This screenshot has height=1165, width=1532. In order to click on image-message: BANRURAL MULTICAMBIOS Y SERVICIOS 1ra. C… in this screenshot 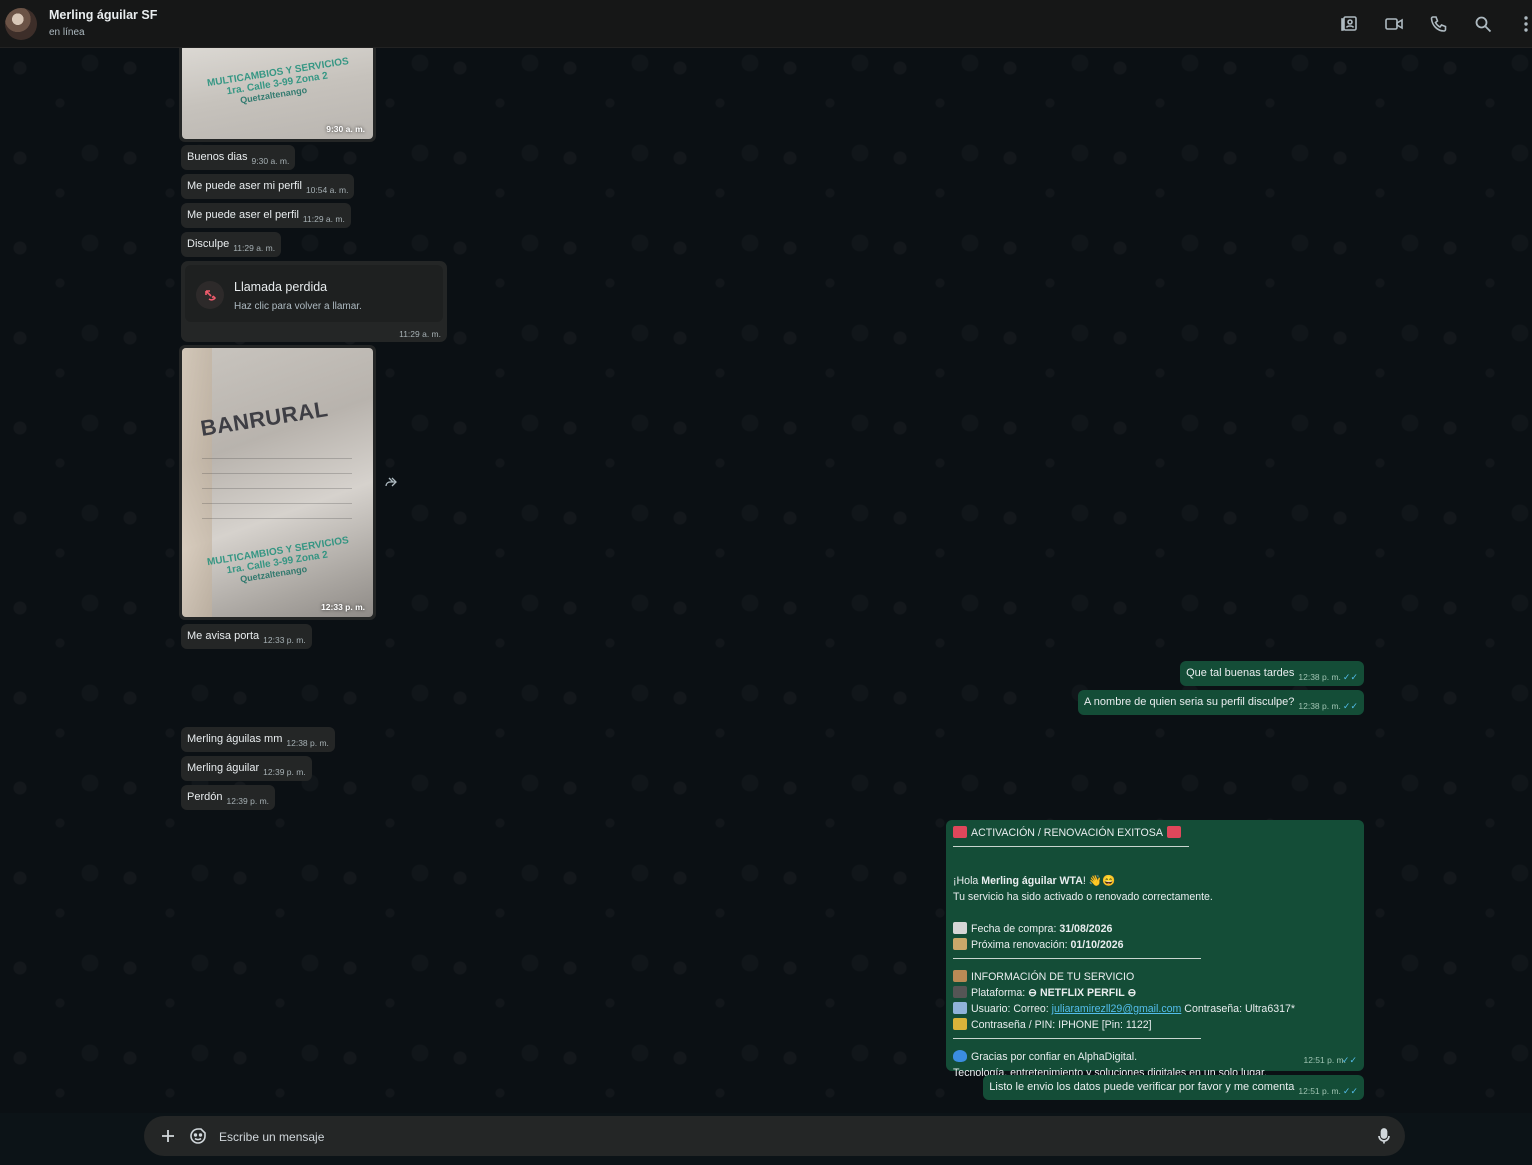, I will do `click(277, 482)`.